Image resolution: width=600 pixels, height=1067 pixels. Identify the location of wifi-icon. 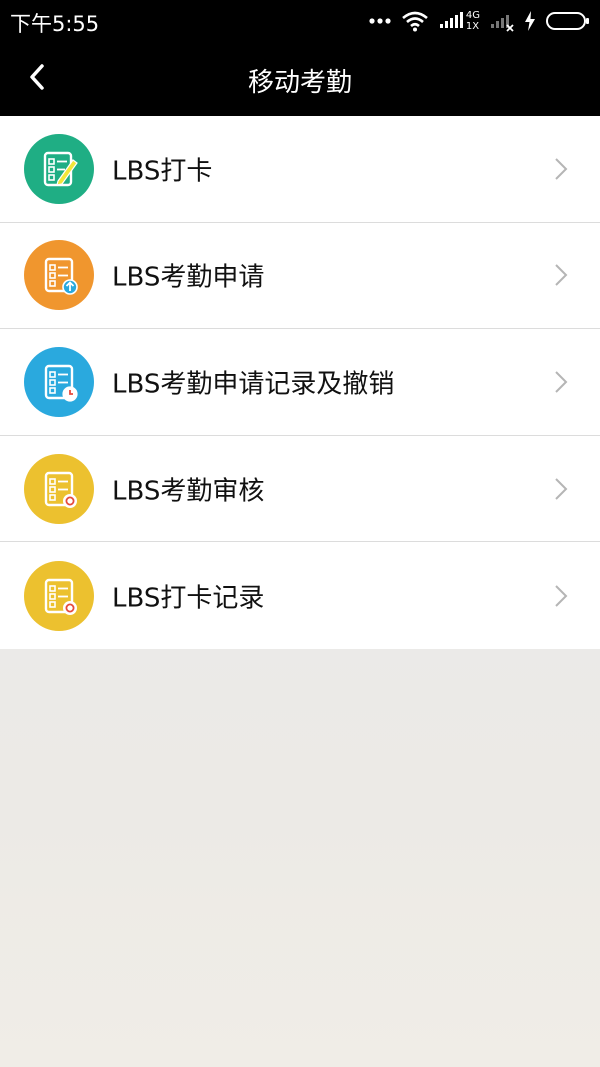
(415, 21).